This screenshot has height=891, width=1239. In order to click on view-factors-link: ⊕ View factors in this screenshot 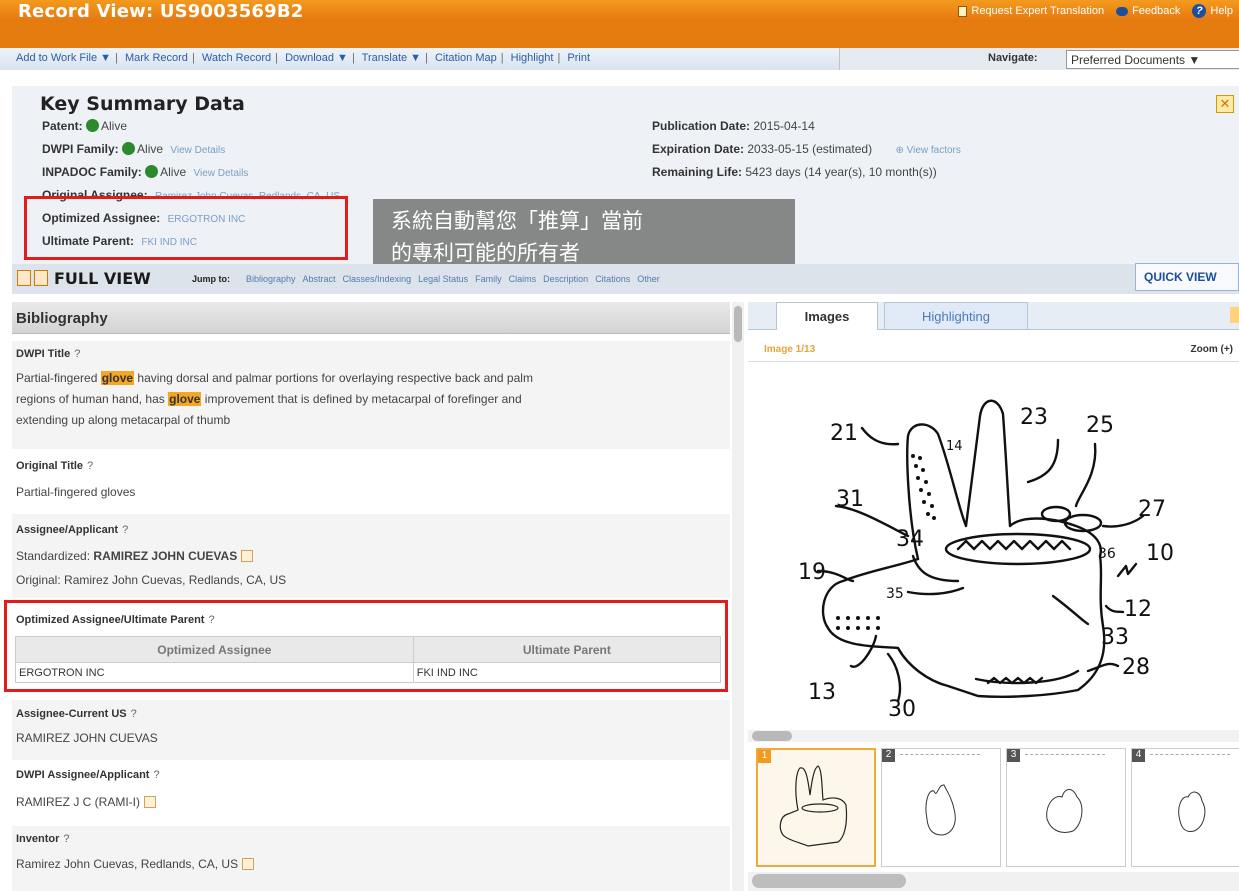, I will do `click(927, 150)`.